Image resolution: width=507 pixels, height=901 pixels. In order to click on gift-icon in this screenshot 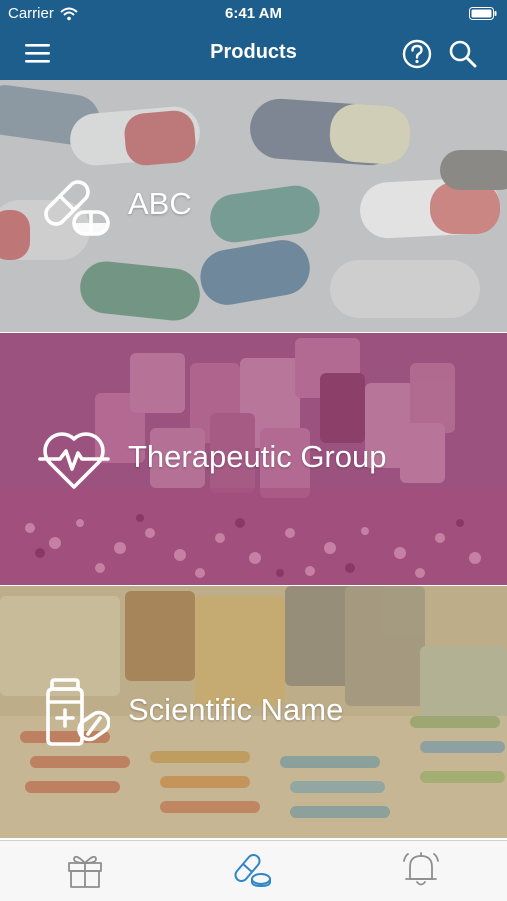, I will do `click(85, 869)`.